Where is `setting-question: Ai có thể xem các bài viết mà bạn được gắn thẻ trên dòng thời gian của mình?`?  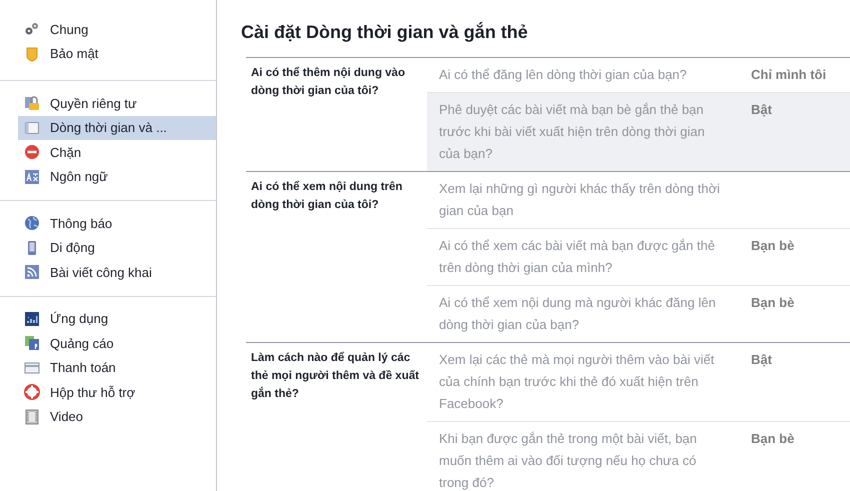
setting-question: Ai có thể xem các bài viết mà bạn được gắn thẻ trên dòng thời gian của mình? is located at coordinates (577, 257).